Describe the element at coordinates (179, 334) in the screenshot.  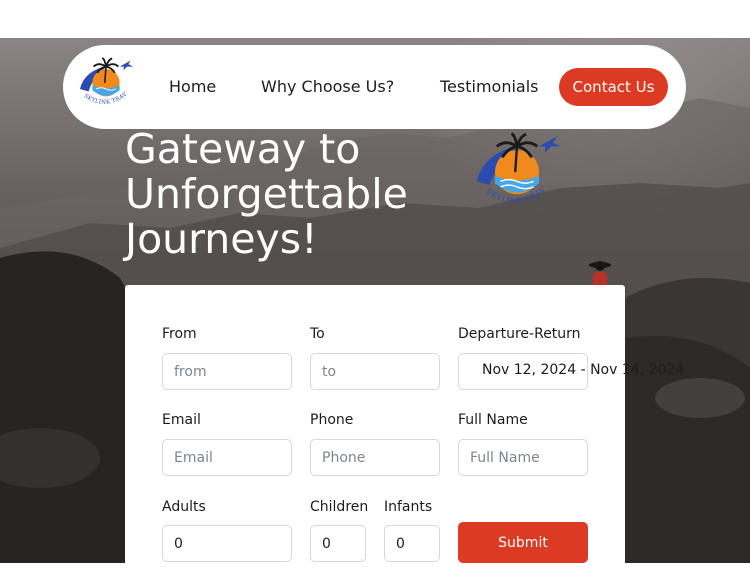
I see `from-label: From` at that location.